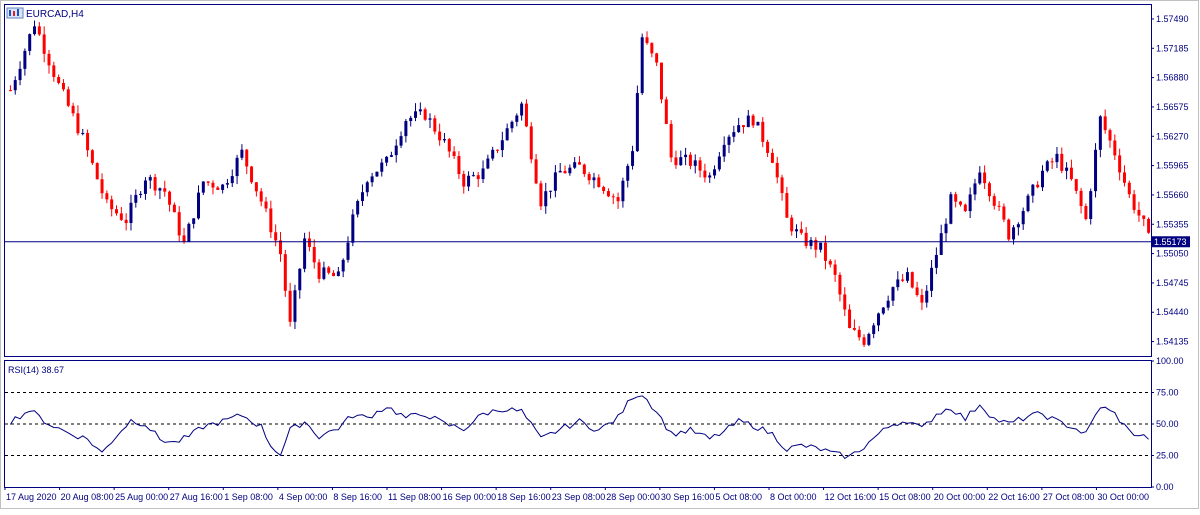 The height and width of the screenshot is (515, 1200). Describe the element at coordinates (1172, 342) in the screenshot. I see `price-tick-label: 1.54135` at that location.